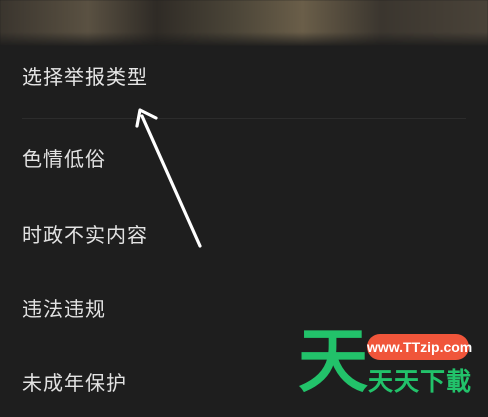 Image resolution: width=488 pixels, height=417 pixels. Describe the element at coordinates (74, 383) in the screenshot. I see `report-option-minor-protection: 未成年保护` at that location.